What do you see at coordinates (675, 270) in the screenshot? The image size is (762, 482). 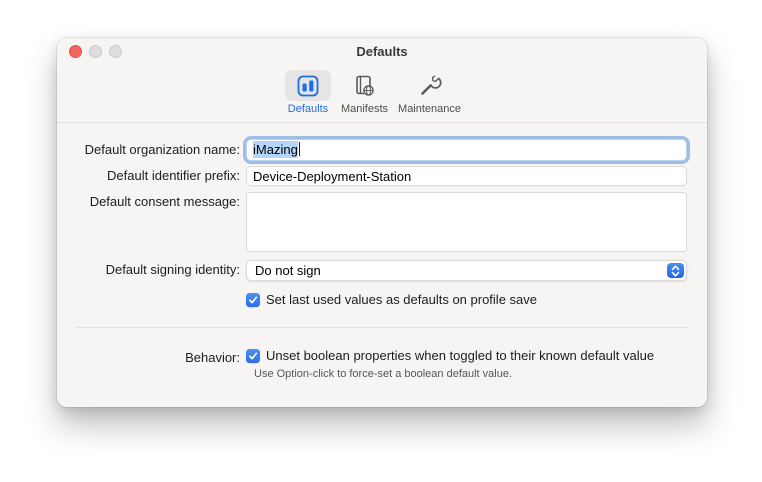 I see `popup-arrows-icon` at bounding box center [675, 270].